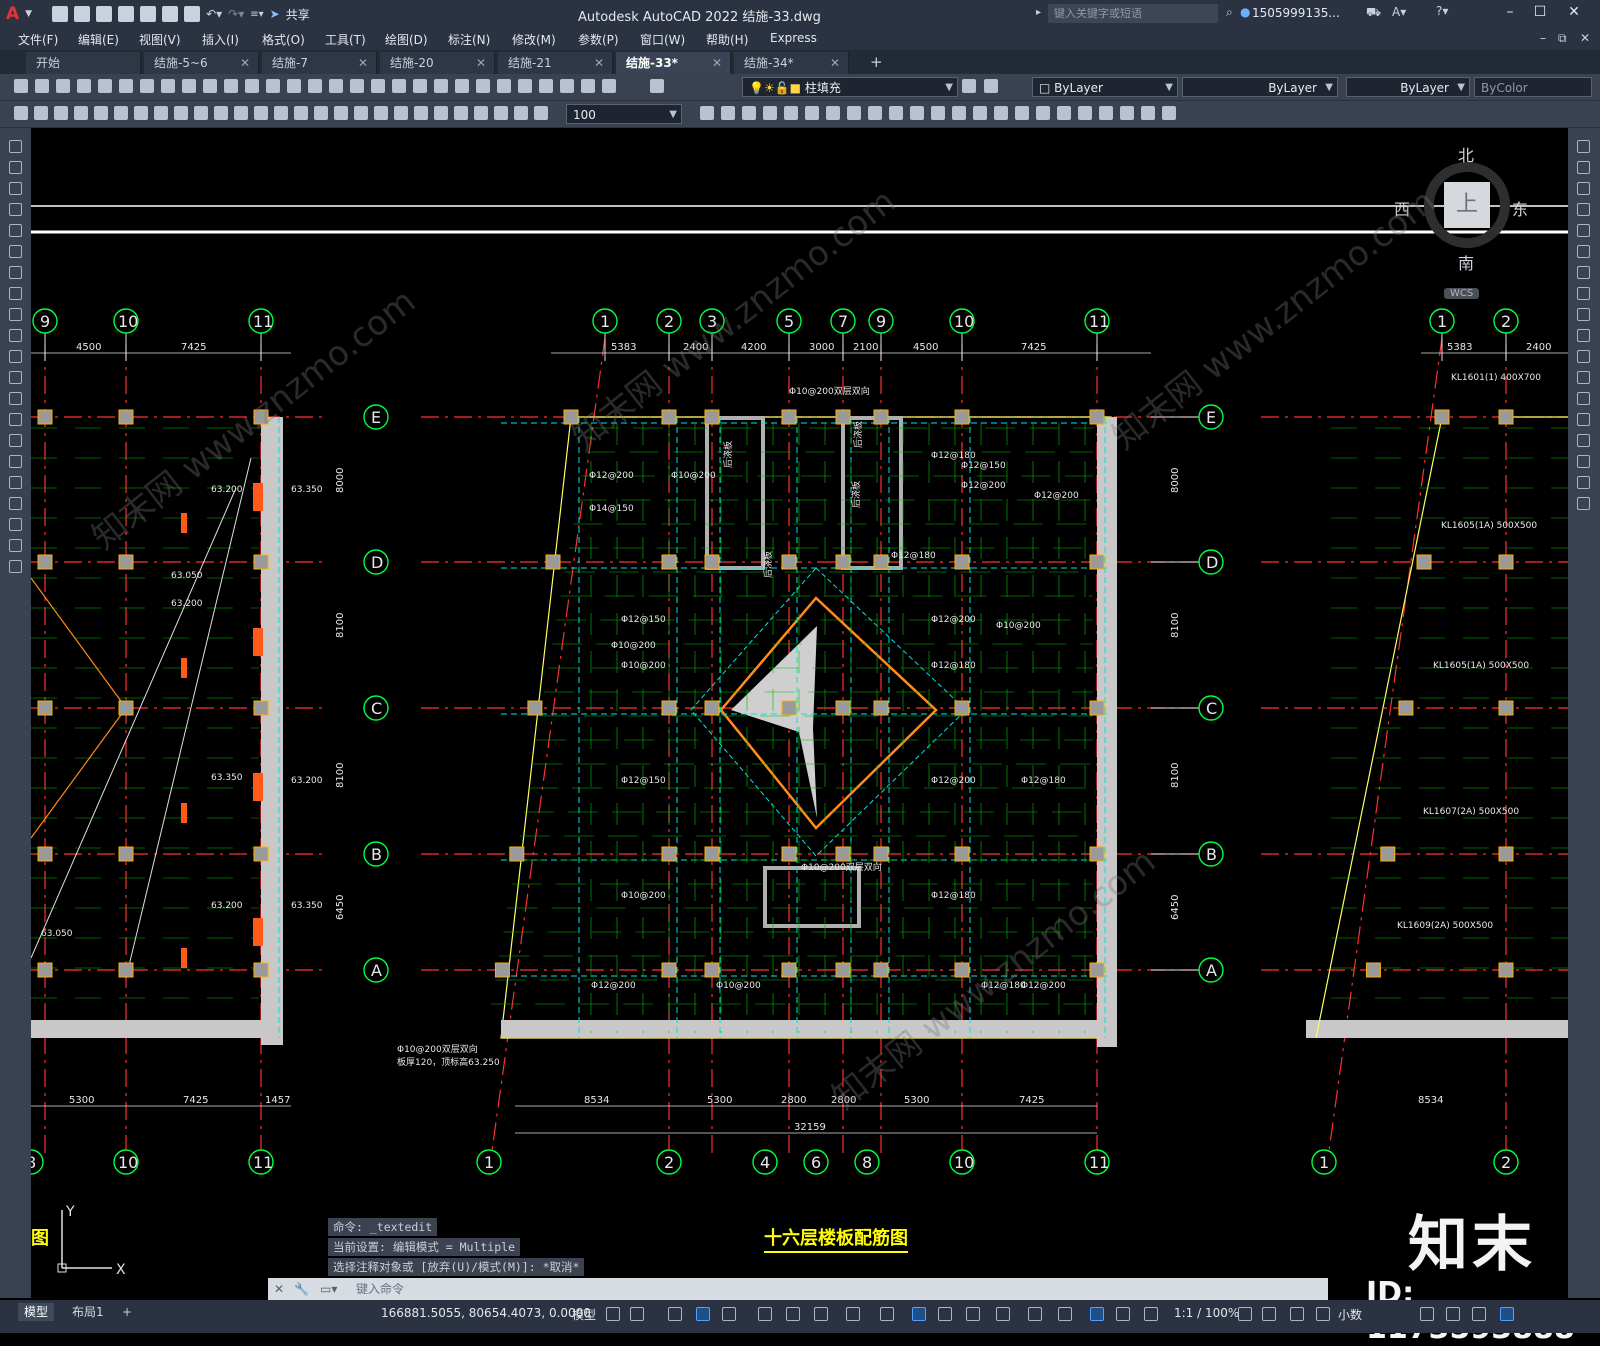 Image resolution: width=1600 pixels, height=1346 pixels. I want to click on layer-dropdown: 💡☀🔓■ 柱填充 ▼, so click(850, 87).